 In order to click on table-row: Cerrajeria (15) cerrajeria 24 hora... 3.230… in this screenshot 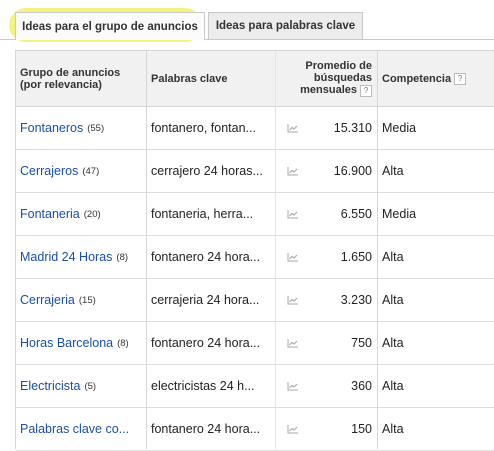, I will do `click(255, 300)`.